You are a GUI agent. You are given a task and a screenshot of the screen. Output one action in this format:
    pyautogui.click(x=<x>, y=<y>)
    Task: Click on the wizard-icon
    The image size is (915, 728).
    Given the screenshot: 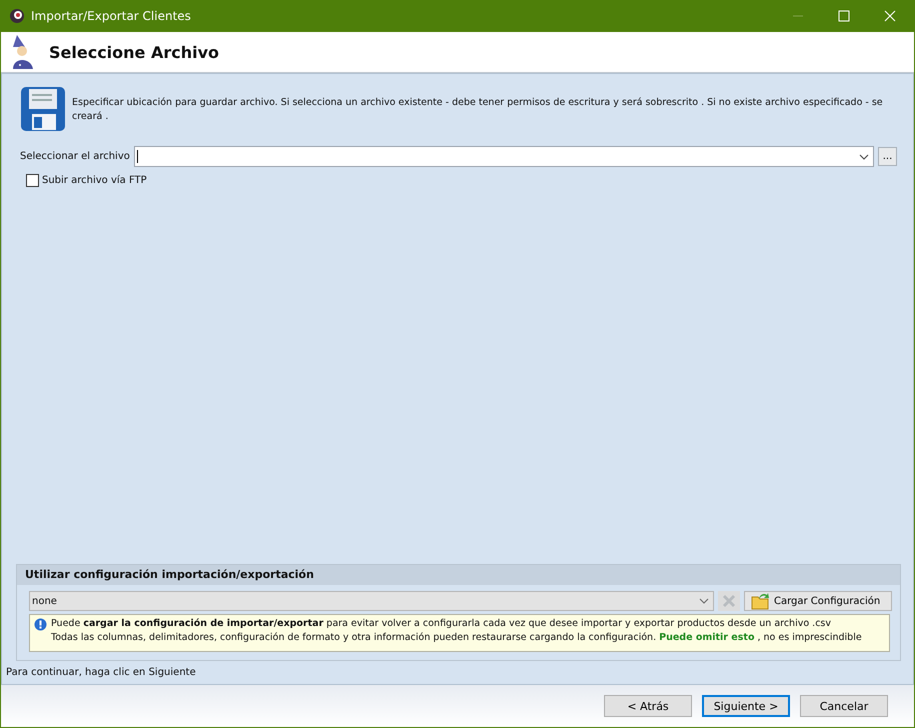 What is the action you would take?
    pyautogui.click(x=23, y=52)
    